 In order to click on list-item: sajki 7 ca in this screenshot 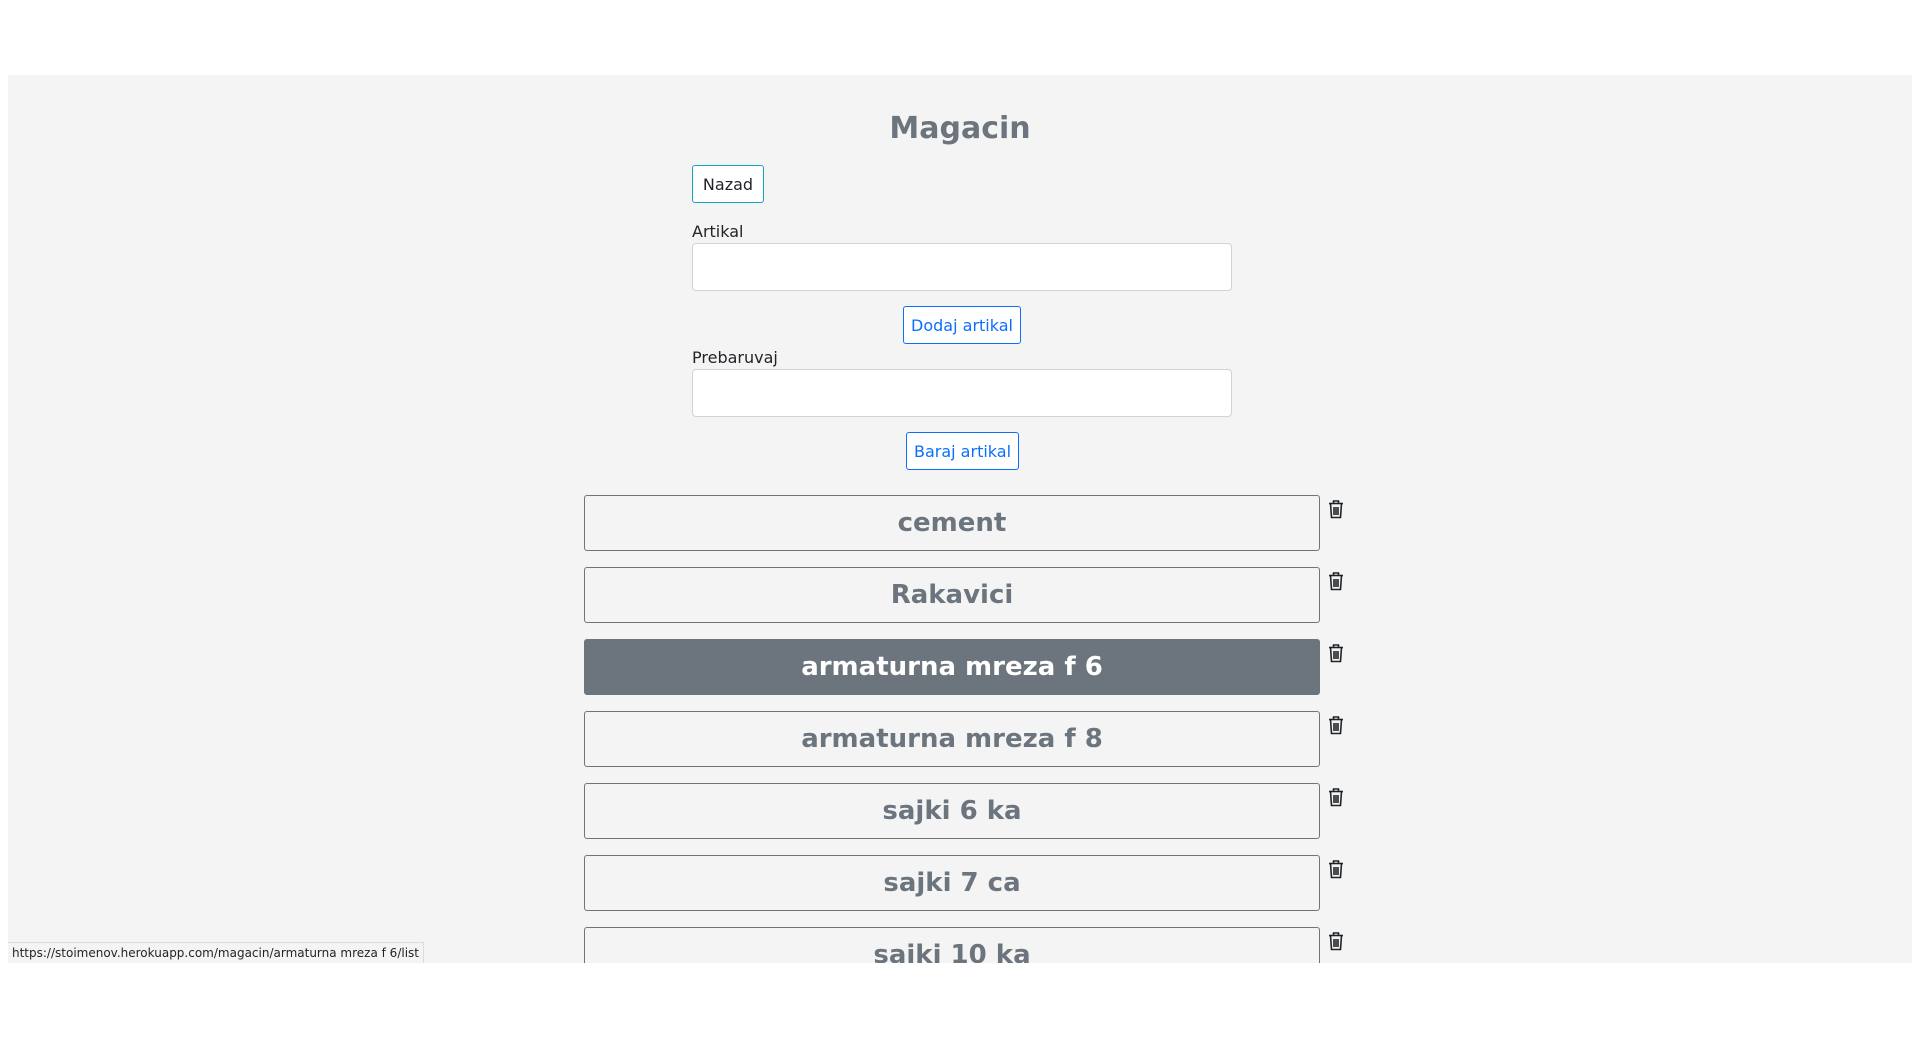, I will do `click(964, 883)`.